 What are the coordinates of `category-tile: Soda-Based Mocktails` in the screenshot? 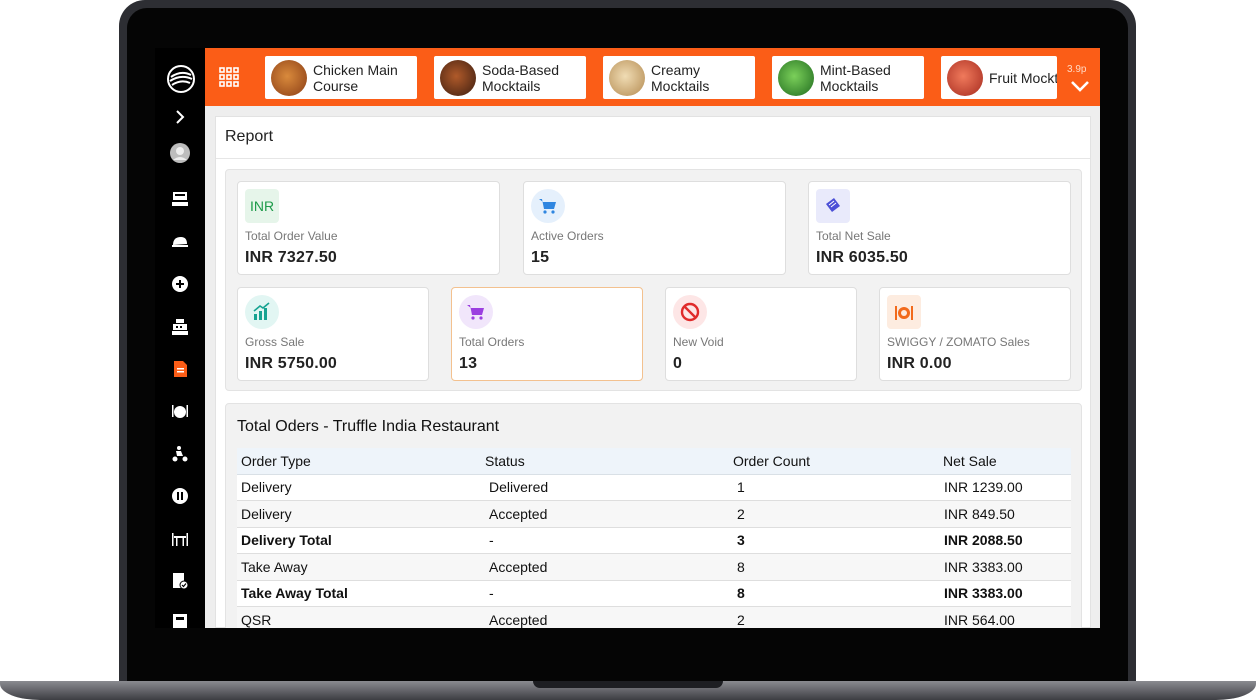 It's located at (510, 77).